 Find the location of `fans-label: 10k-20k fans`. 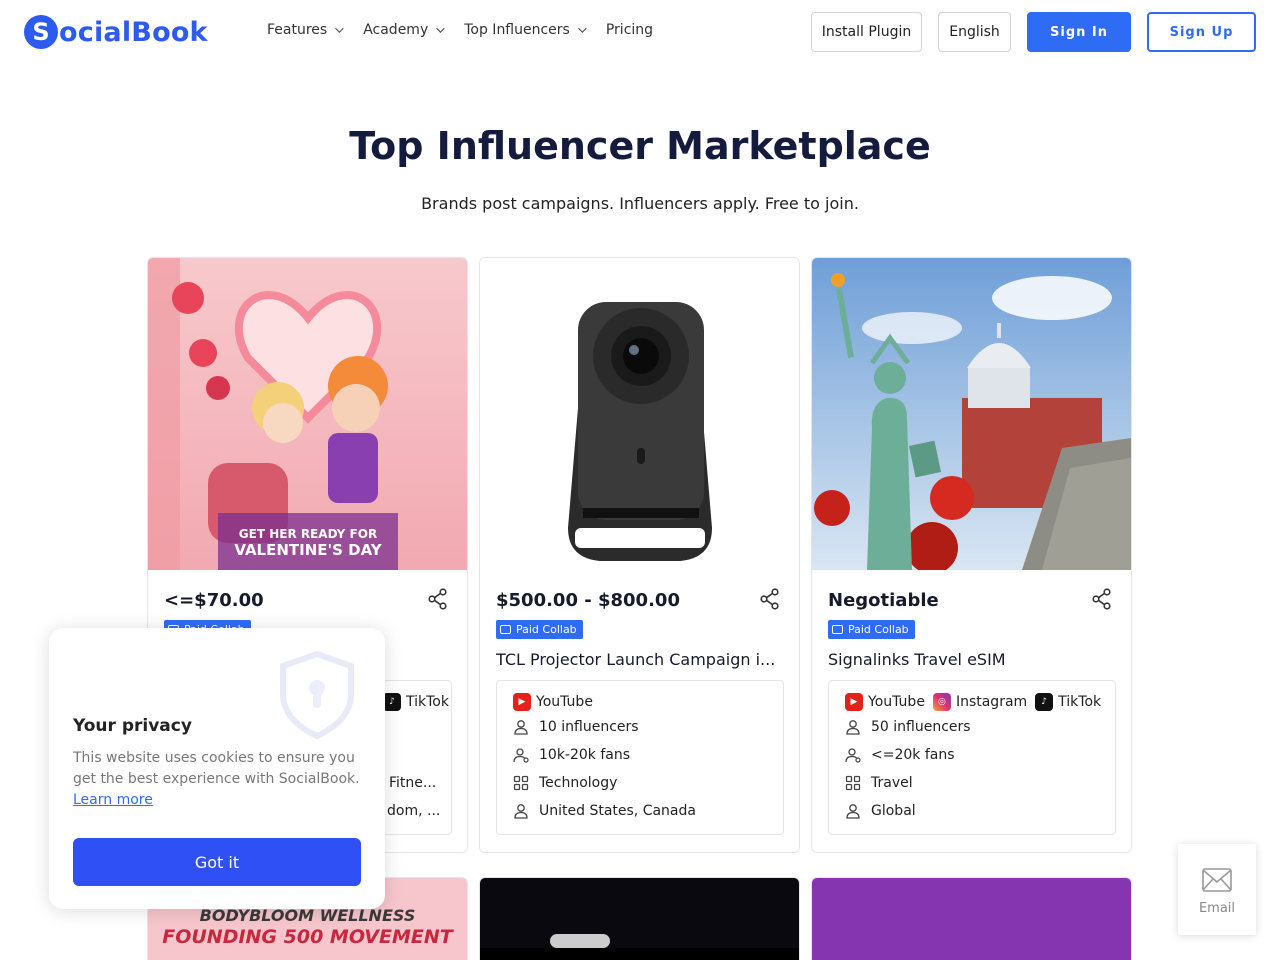

fans-label: 10k-20k fans is located at coordinates (585, 755).